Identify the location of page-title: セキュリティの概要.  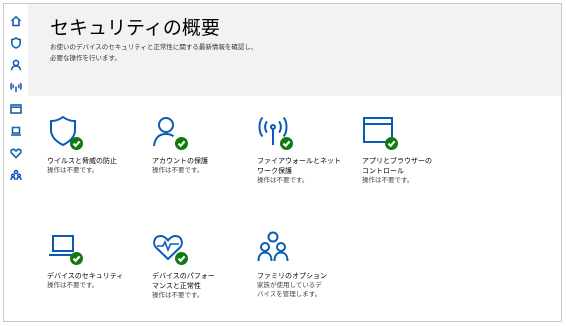
(135, 28).